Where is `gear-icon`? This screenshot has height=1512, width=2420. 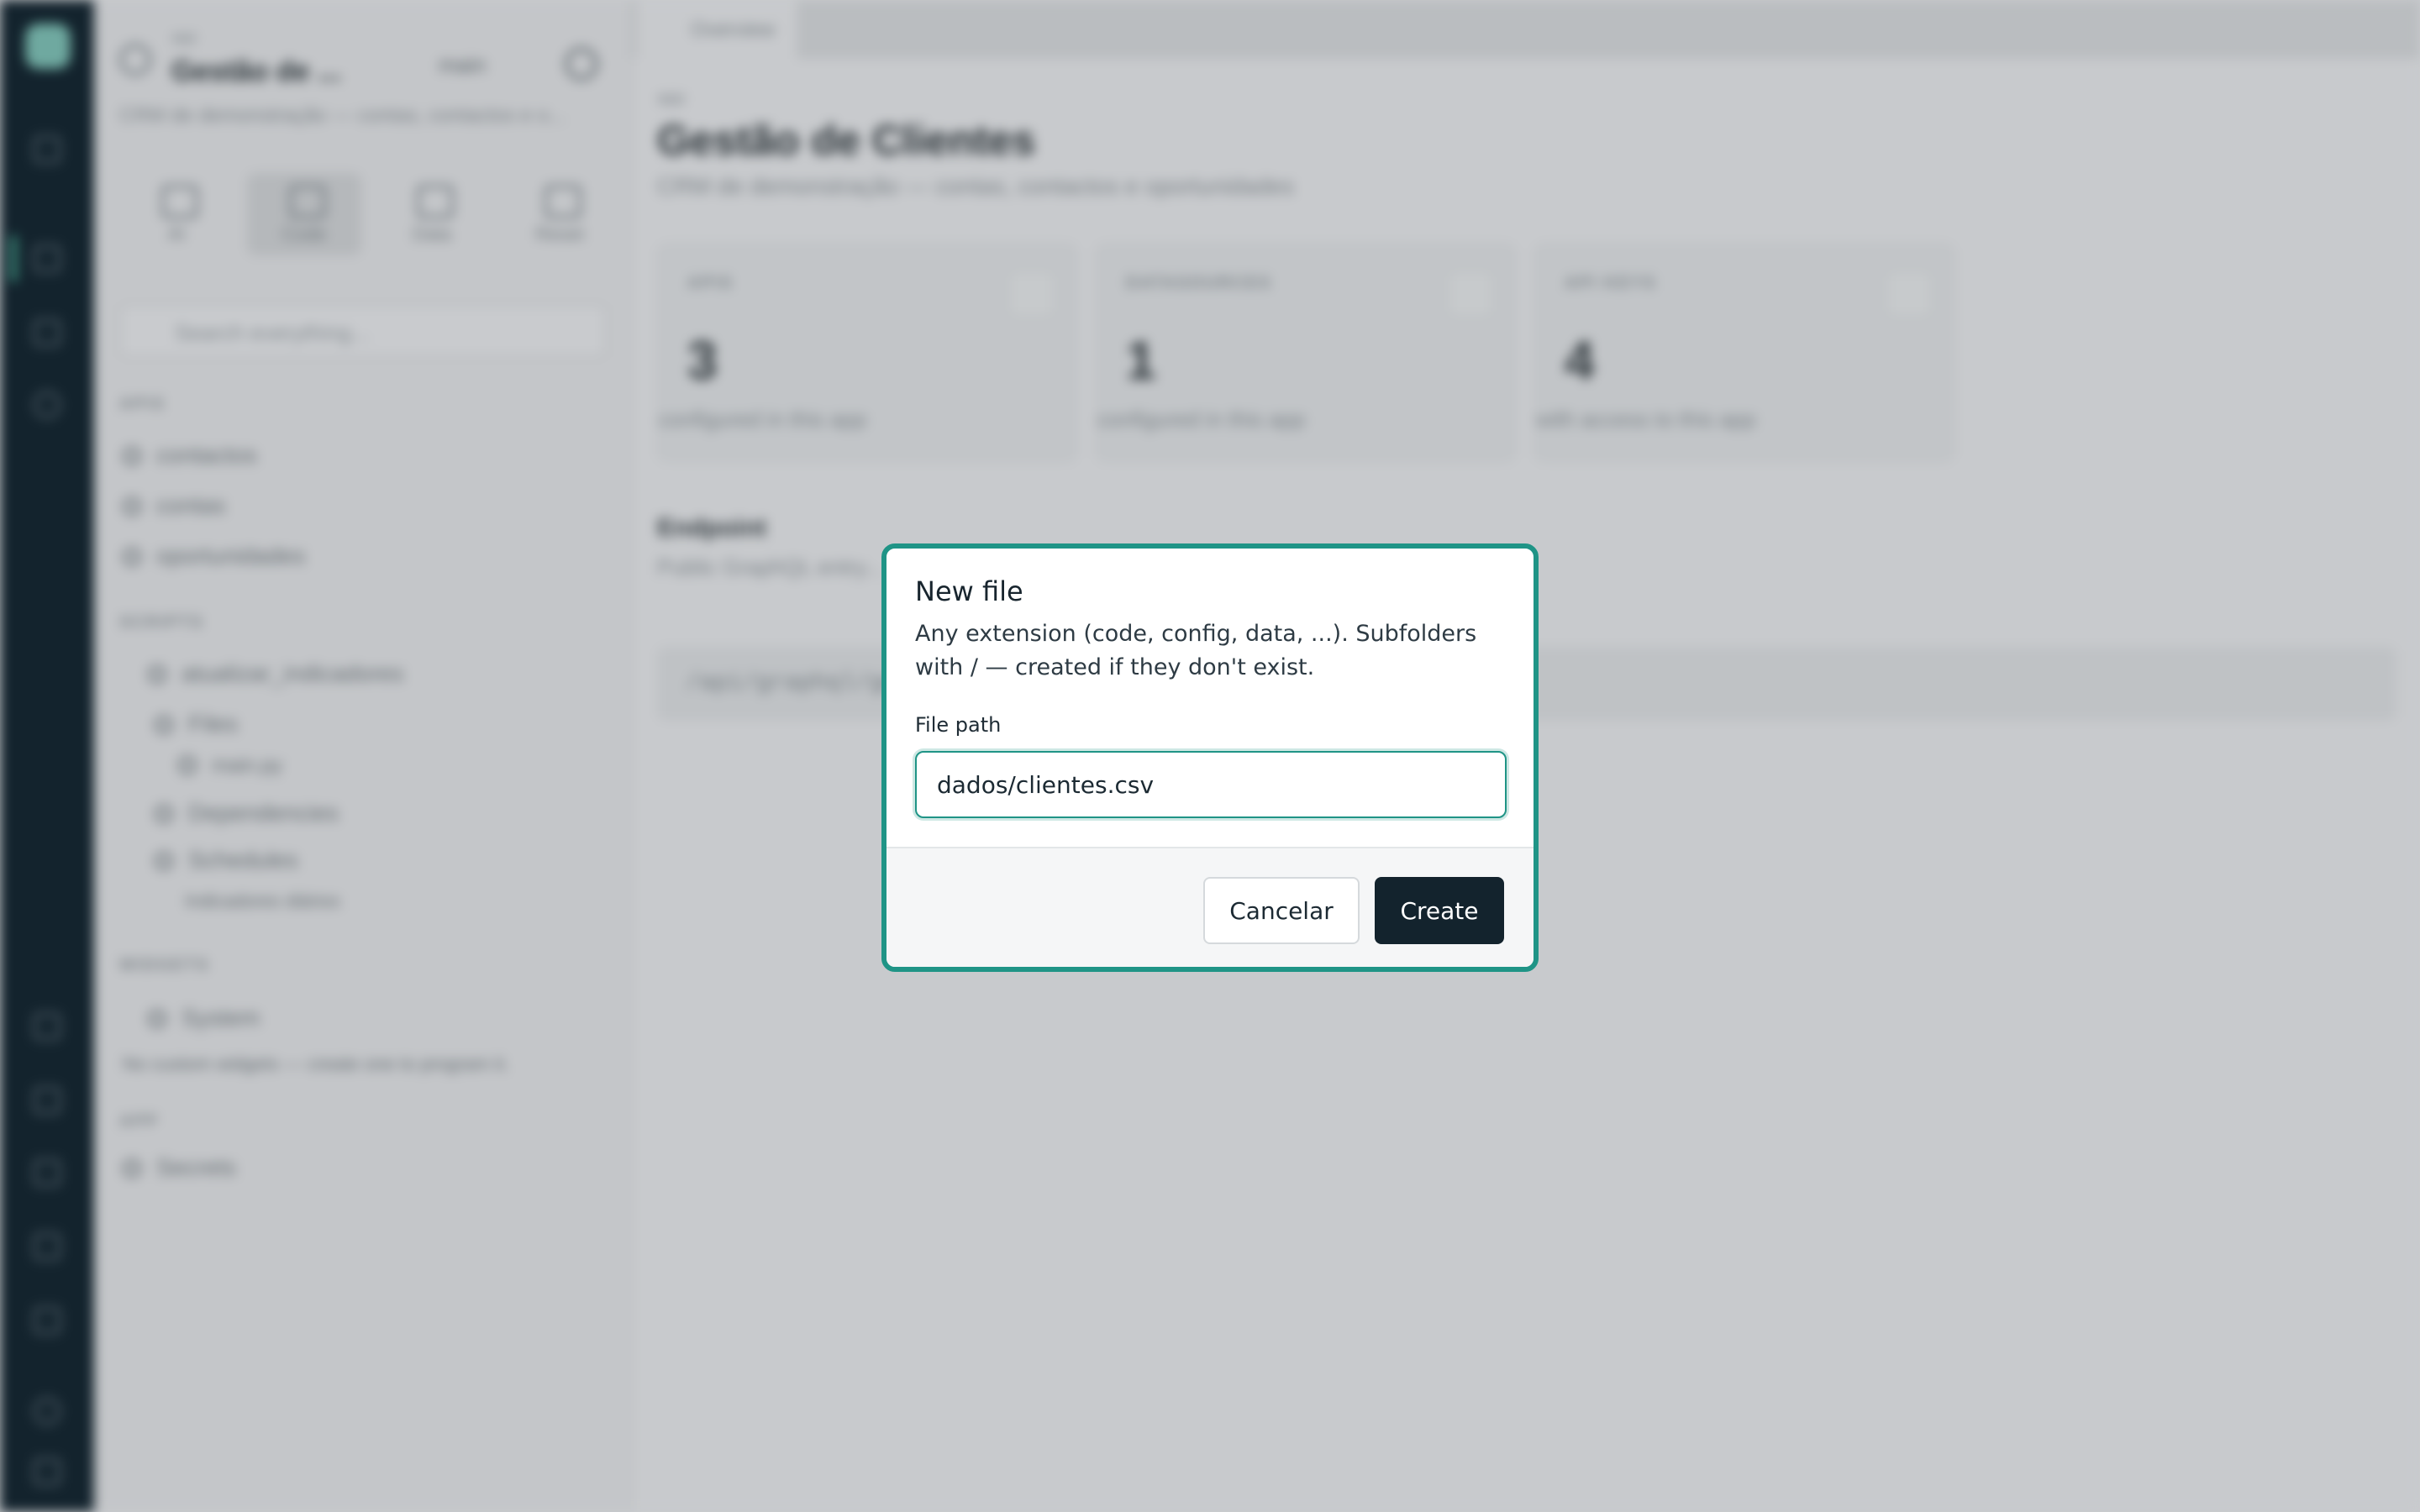
gear-icon is located at coordinates (582, 64).